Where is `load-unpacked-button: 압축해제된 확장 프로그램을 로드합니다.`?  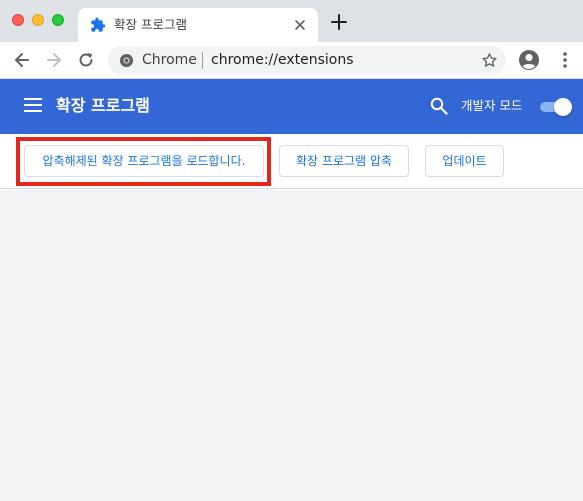
load-unpacked-button: 압축해제된 확장 프로그램을 로드합니다. is located at coordinates (144, 161).